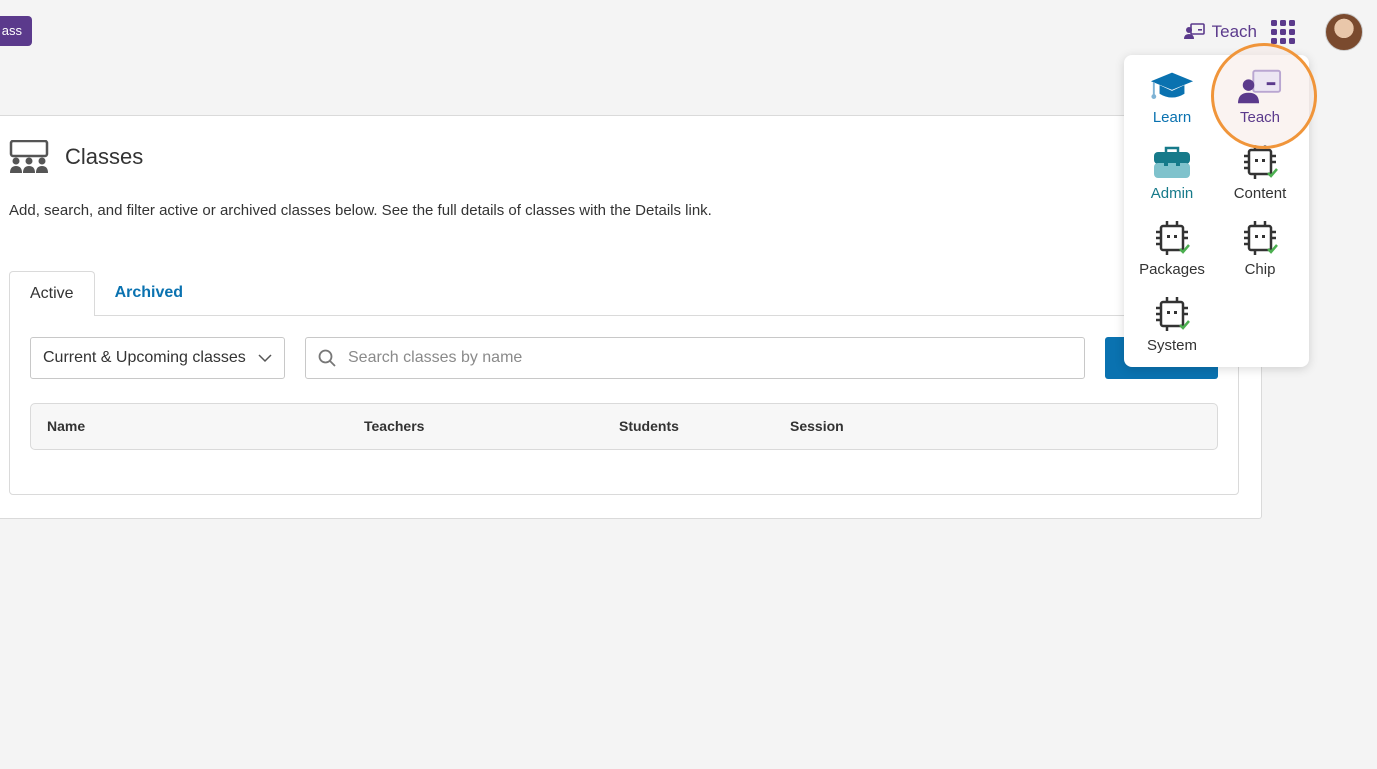  I want to click on class-filter-select: Current & Upcoming classes, so click(157, 358).